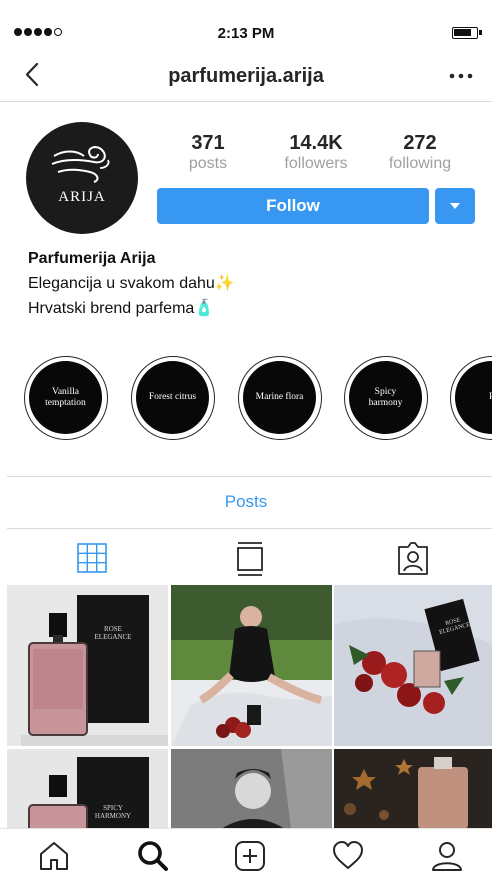 Image resolution: width=492 pixels, height=880 pixels. What do you see at coordinates (316, 143) in the screenshot?
I see `stat-value: 14.4K` at bounding box center [316, 143].